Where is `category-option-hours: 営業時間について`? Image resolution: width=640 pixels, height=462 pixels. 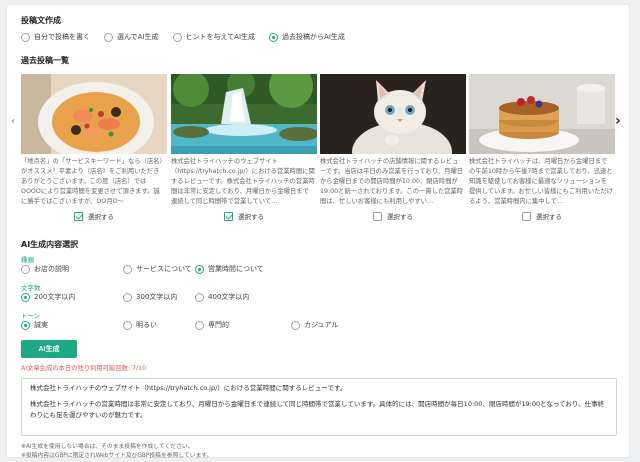
category-option-hours: 営業時間について is located at coordinates (229, 269).